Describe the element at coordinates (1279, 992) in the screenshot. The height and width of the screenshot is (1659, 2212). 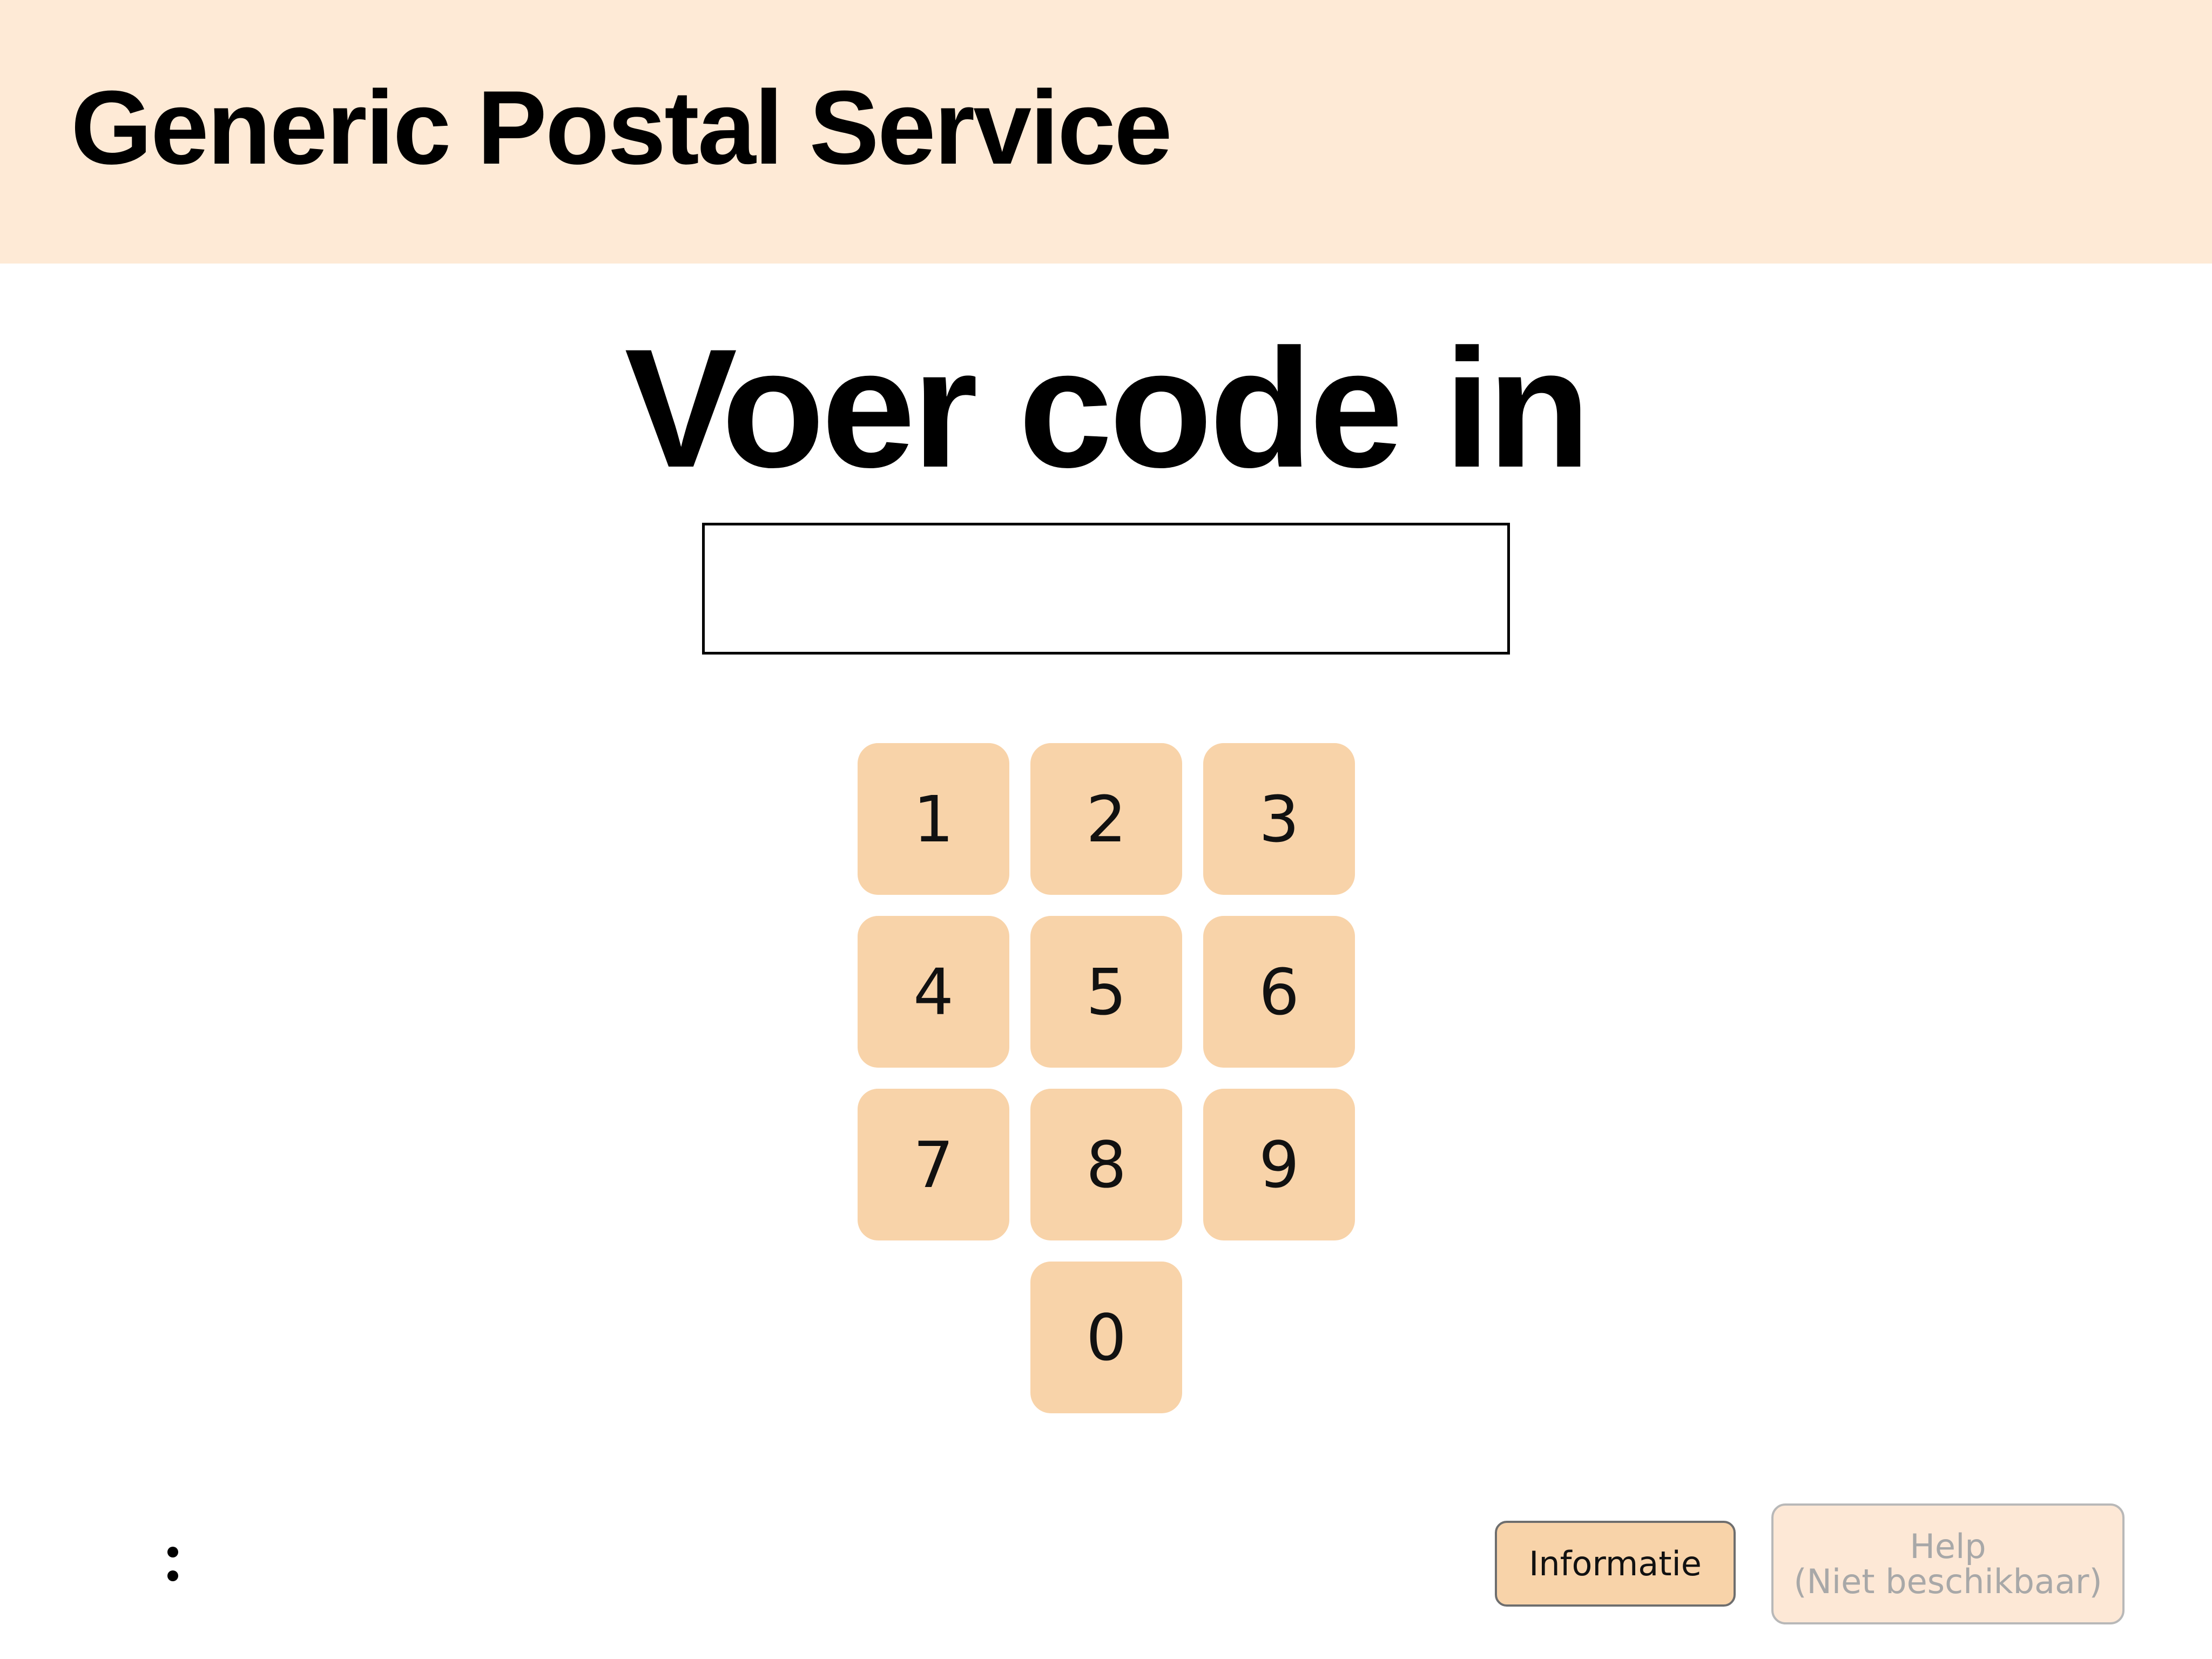
I see `keypad-key-6: 6` at that location.